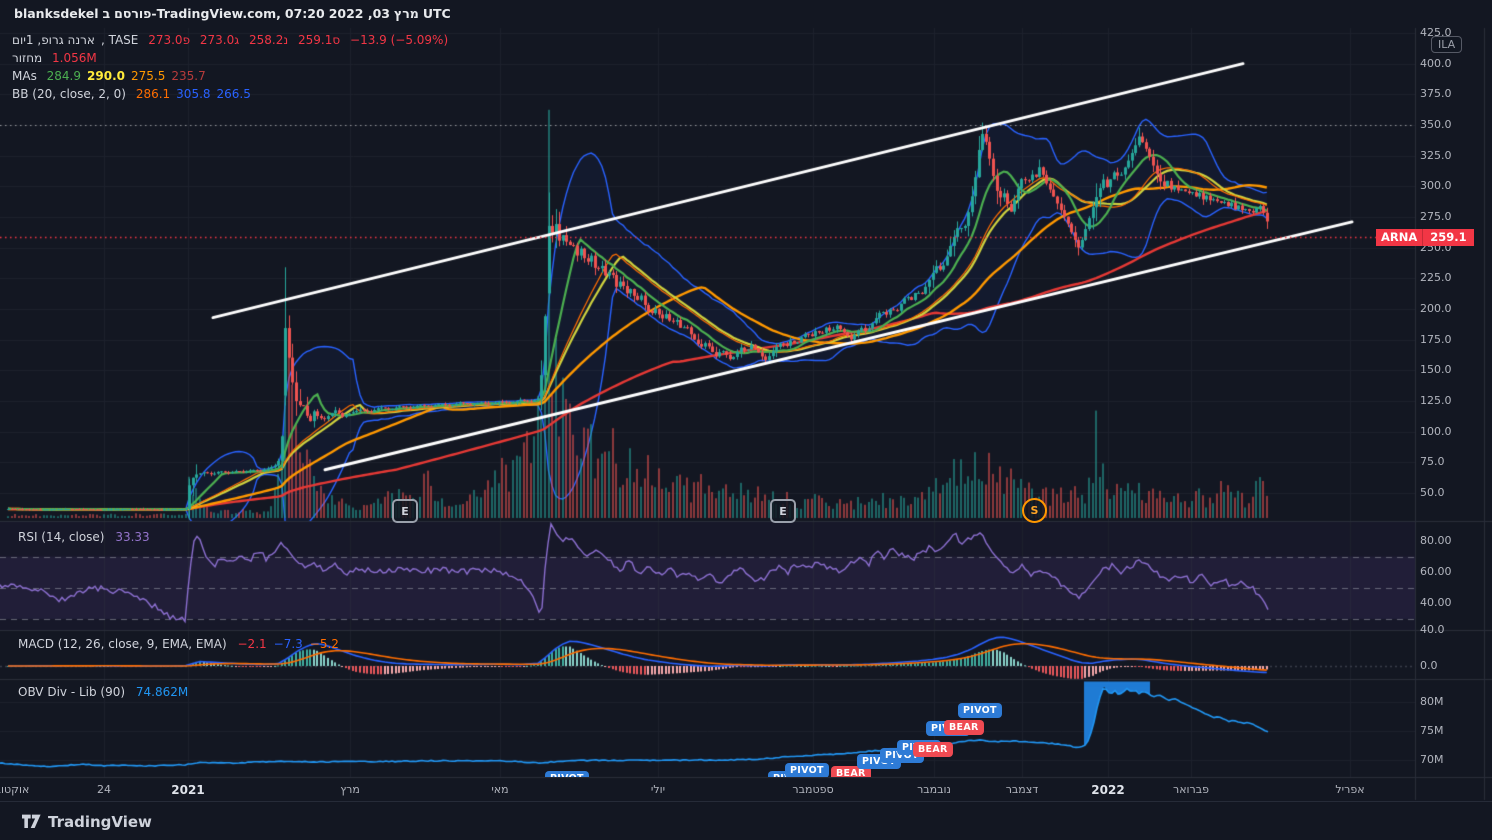  What do you see at coordinates (500, 789) in the screenshot?
I see `time-tick-מאי: מאי` at bounding box center [500, 789].